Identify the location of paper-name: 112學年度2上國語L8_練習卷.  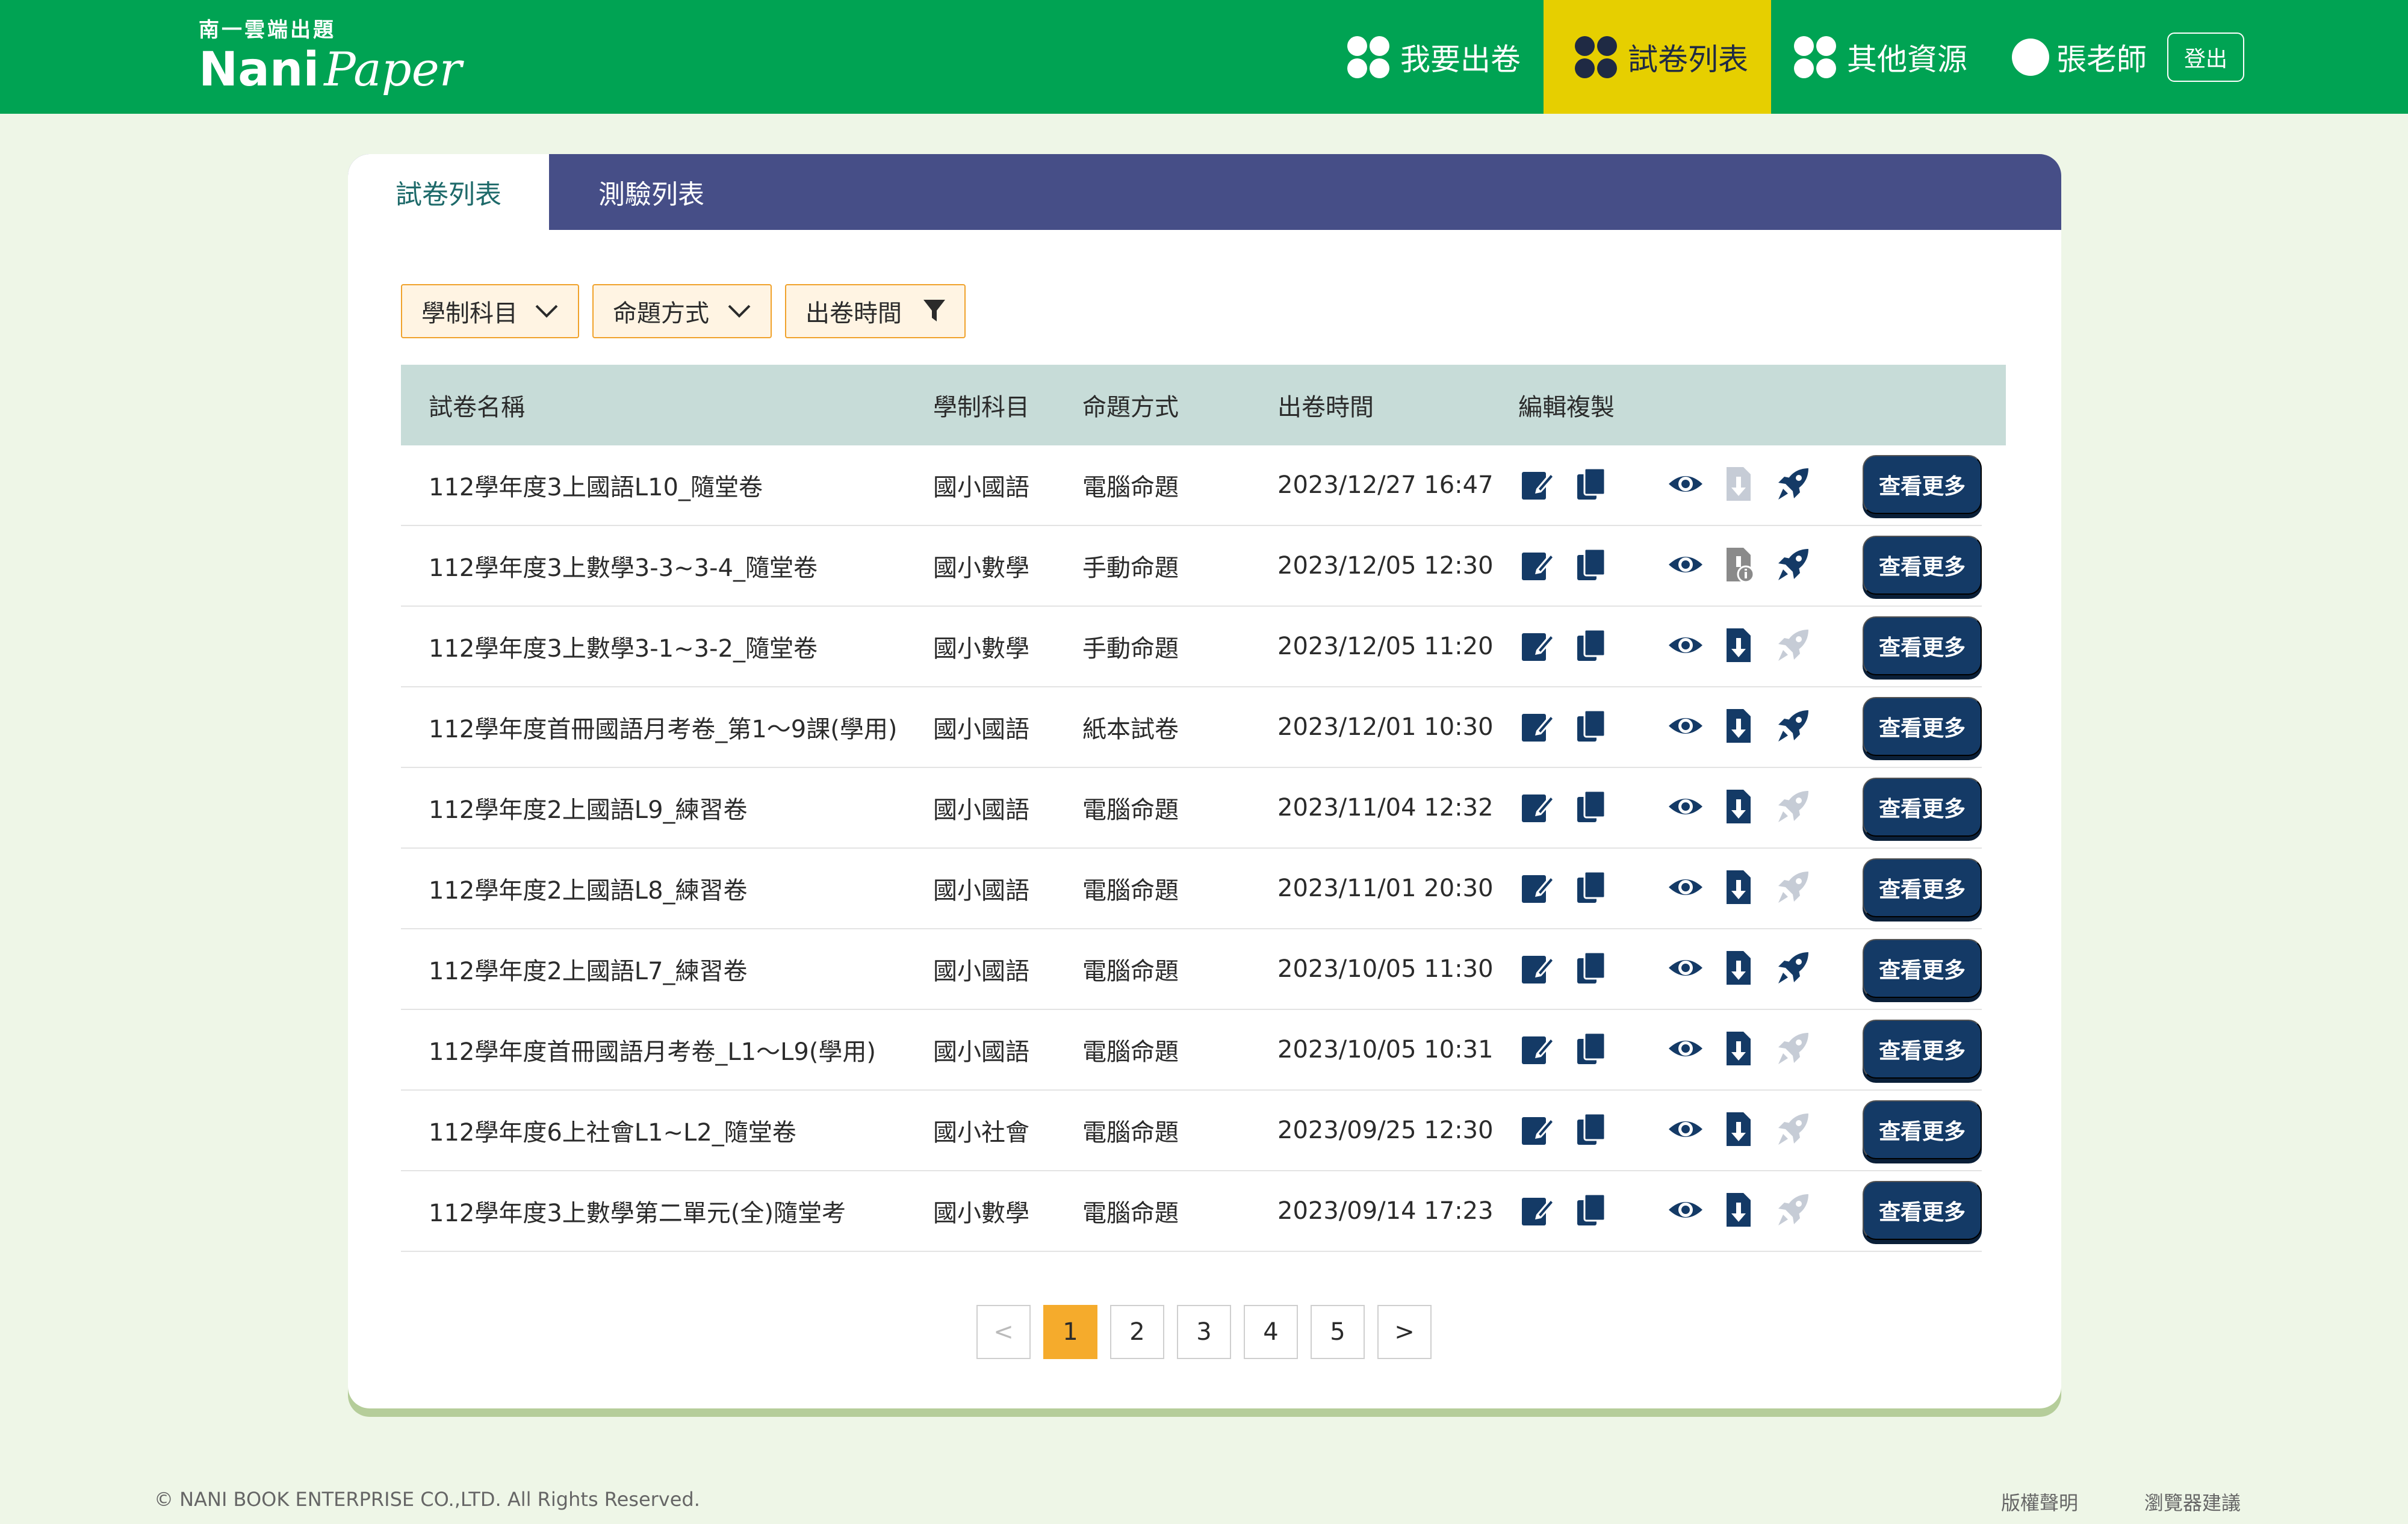
(588, 888).